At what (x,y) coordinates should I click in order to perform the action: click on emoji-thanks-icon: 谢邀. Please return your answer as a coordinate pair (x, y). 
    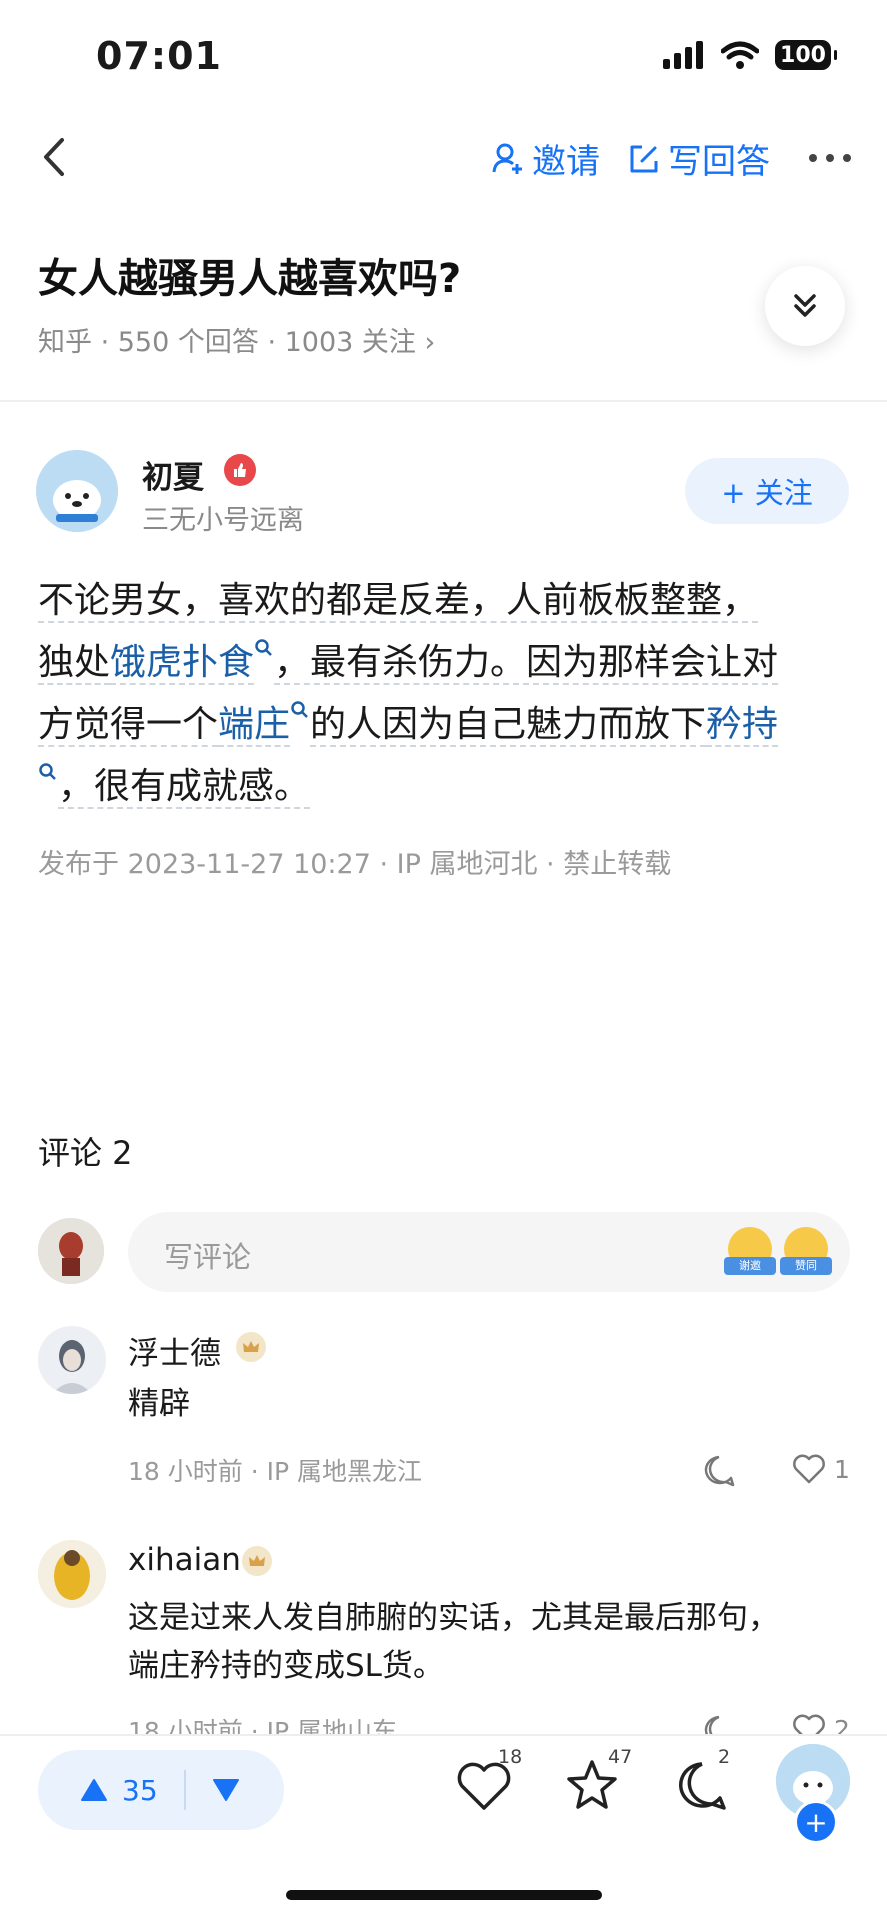
    Looking at the image, I should click on (750, 1251).